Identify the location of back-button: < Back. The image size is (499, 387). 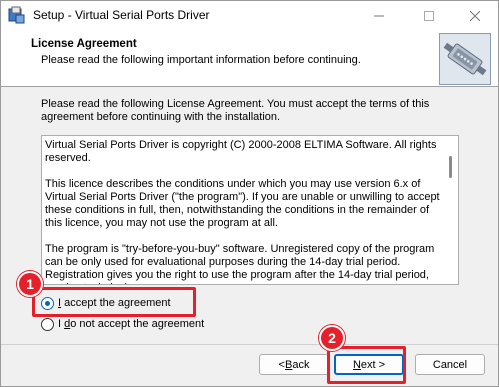
(294, 364).